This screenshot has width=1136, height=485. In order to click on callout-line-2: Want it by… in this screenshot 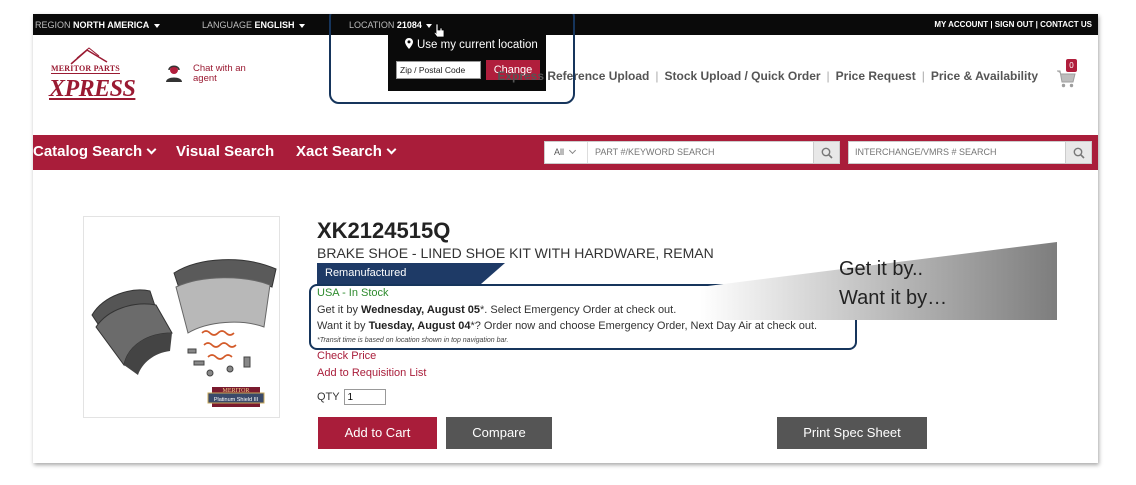, I will do `click(893, 298)`.